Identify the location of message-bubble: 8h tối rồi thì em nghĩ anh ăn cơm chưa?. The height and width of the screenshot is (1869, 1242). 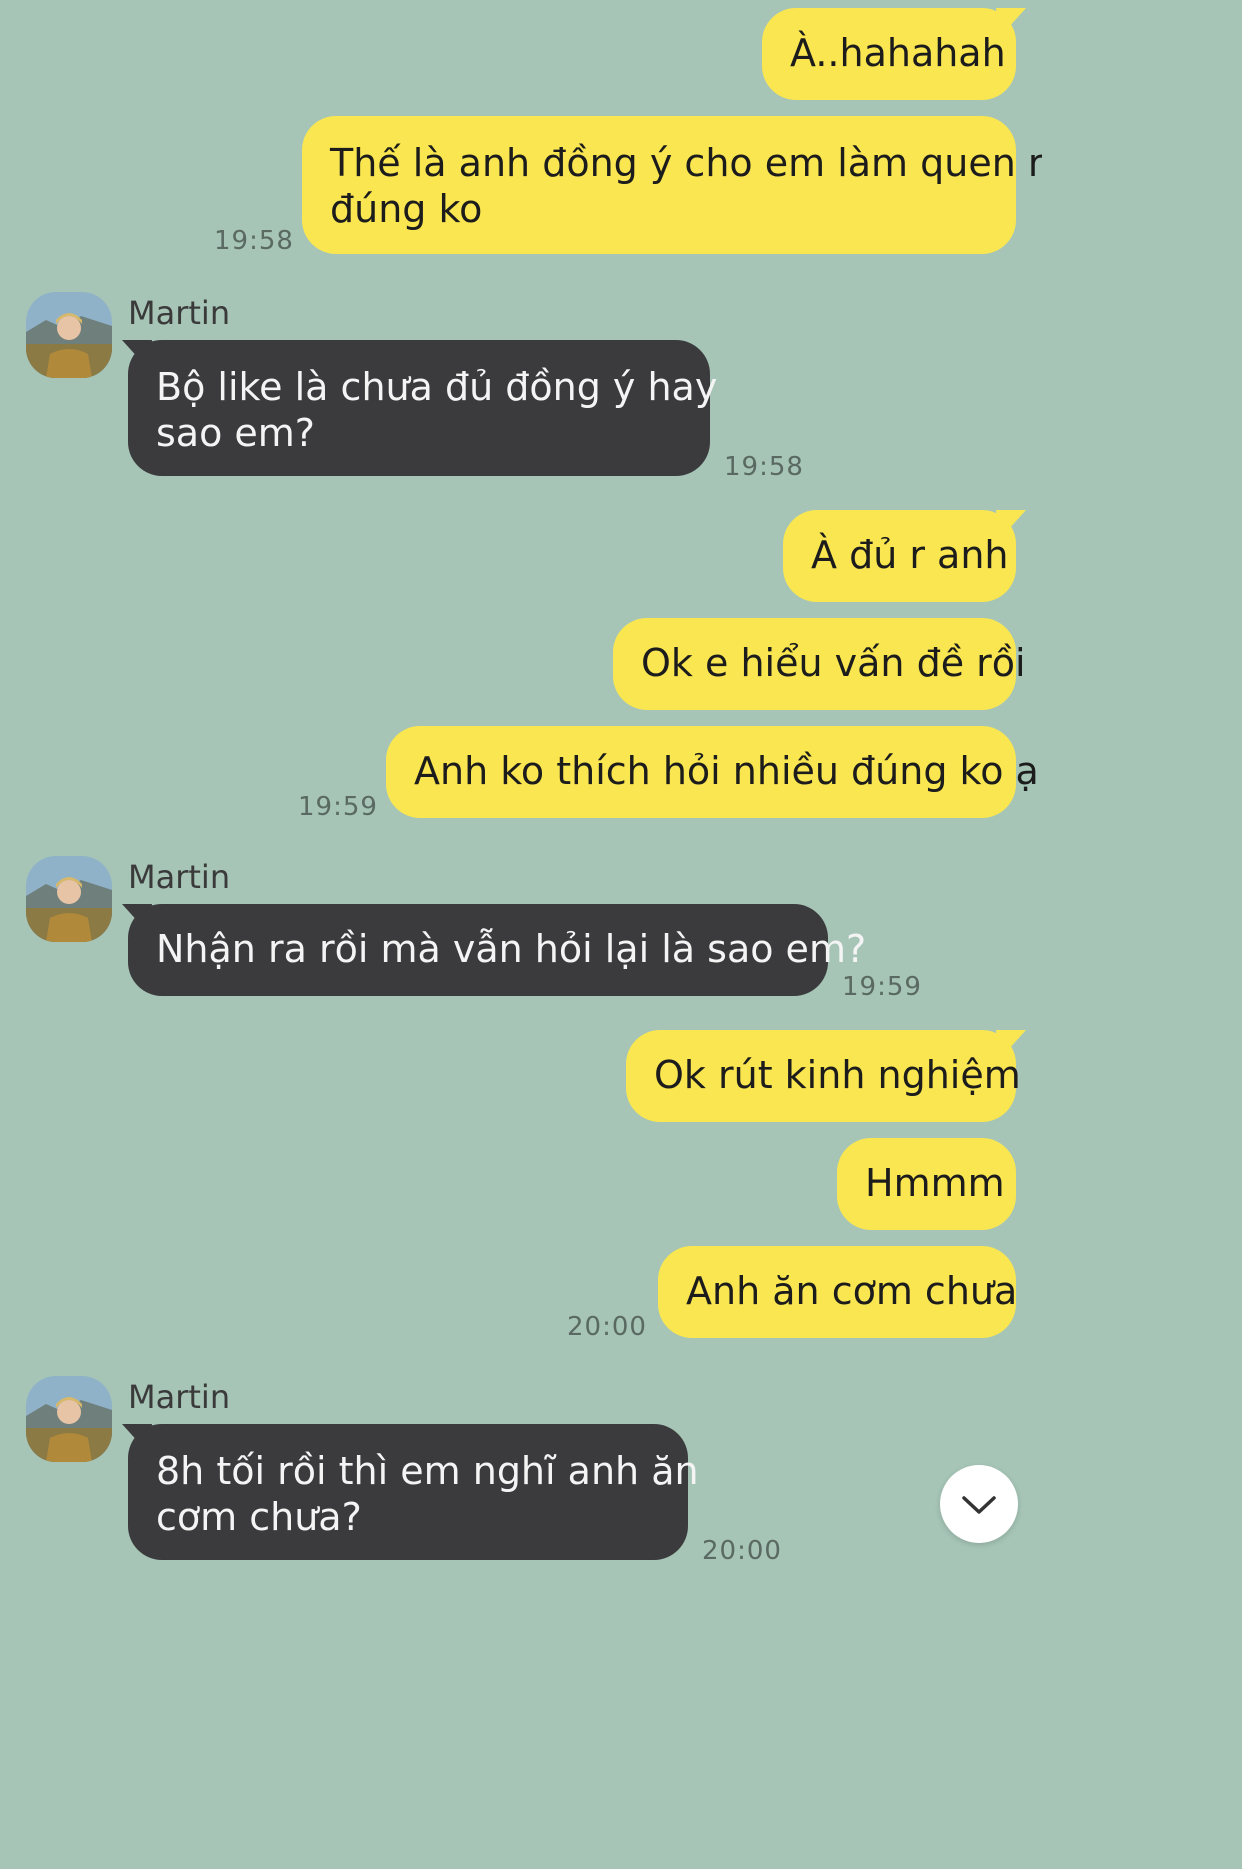
(413, 1492).